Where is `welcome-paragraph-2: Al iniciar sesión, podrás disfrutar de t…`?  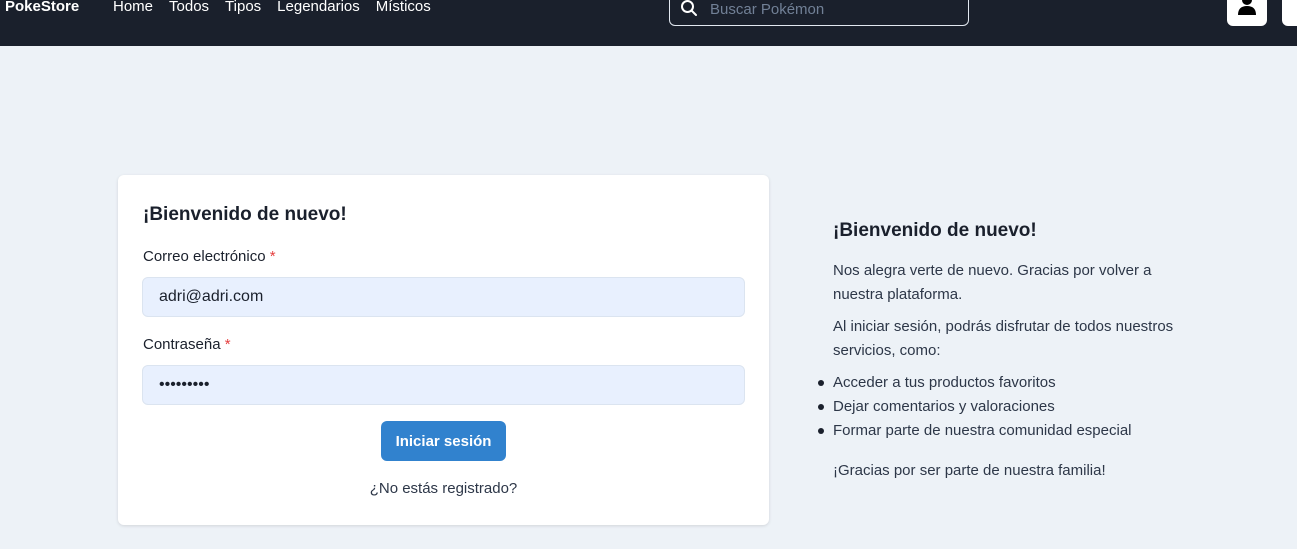
welcome-paragraph-2: Al iniciar sesión, podrás disfrutar de t… is located at coordinates (1003, 338).